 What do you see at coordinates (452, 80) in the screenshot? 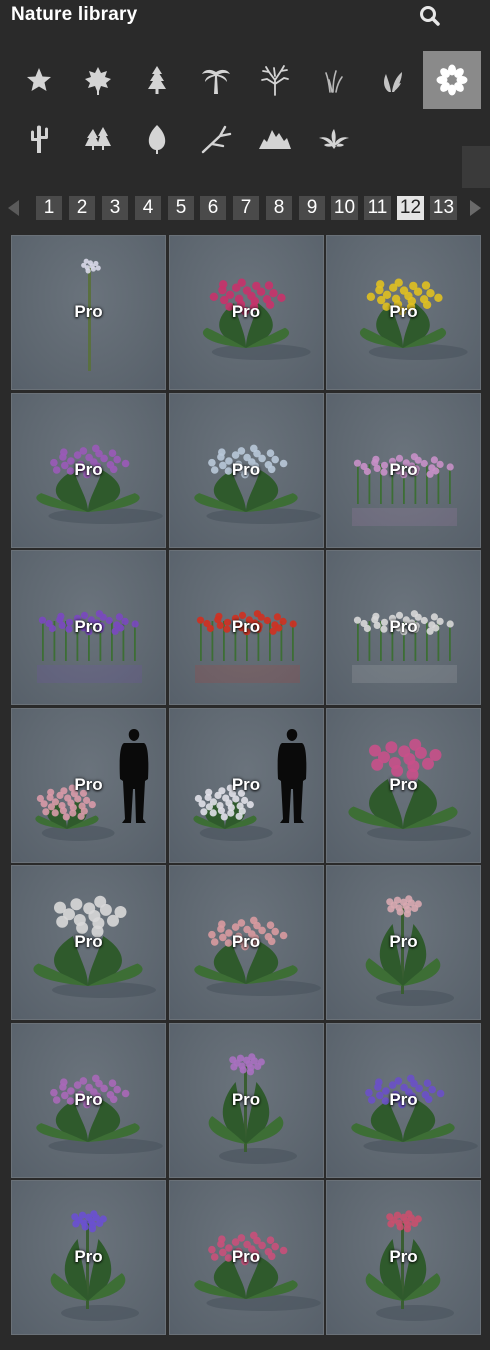
I see `flower-icon` at bounding box center [452, 80].